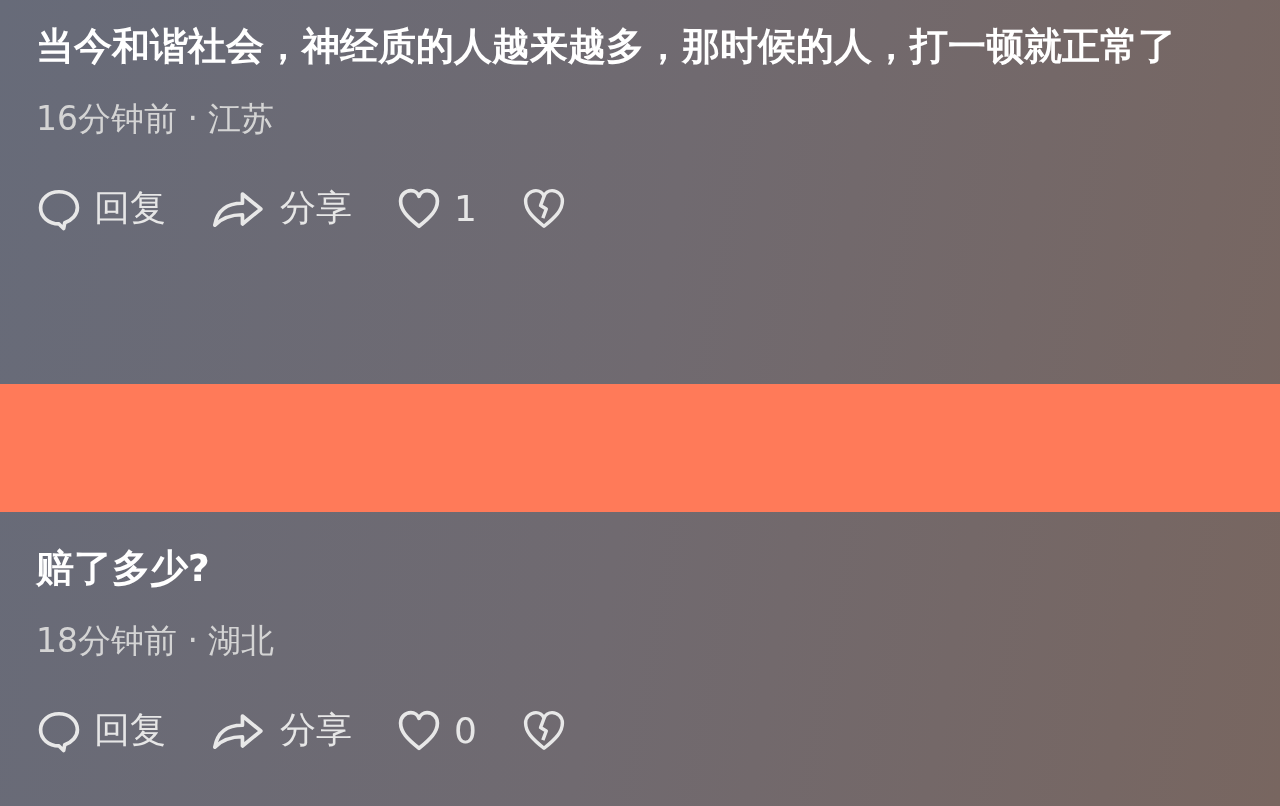 The height and width of the screenshot is (806, 1280). Describe the element at coordinates (123, 568) in the screenshot. I see `comment-text: 赔了多少?` at that location.